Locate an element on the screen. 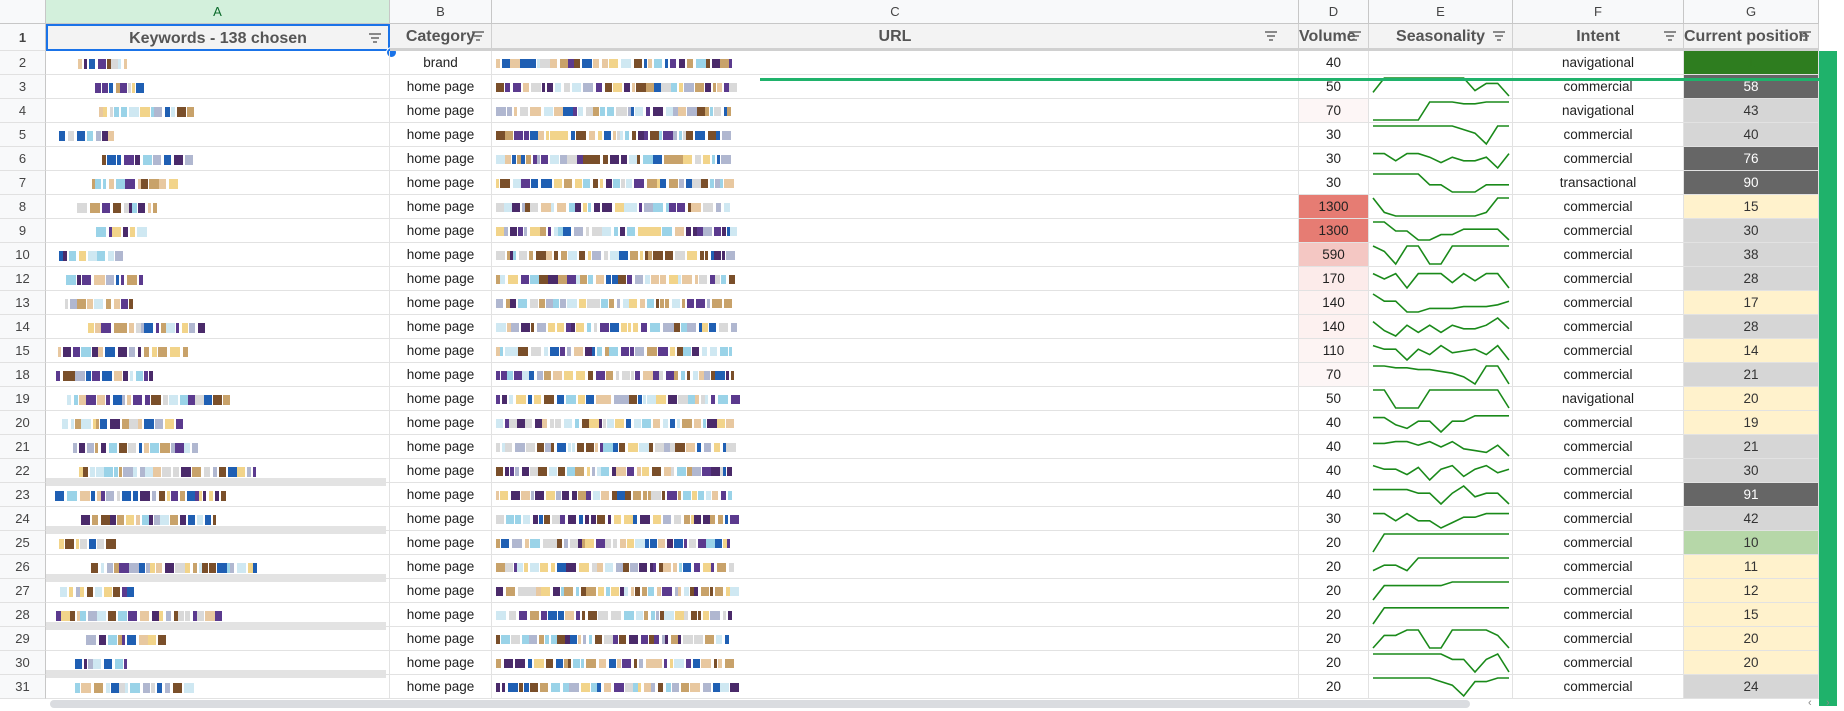 The width and height of the screenshot is (1844, 711). position-cell: 90 is located at coordinates (1751, 183).